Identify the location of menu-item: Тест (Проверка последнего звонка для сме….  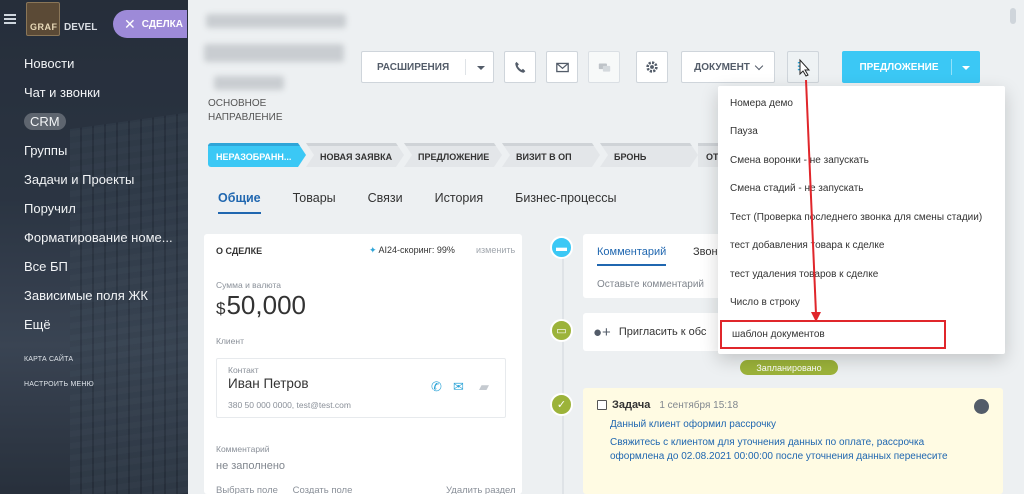
(861, 217).